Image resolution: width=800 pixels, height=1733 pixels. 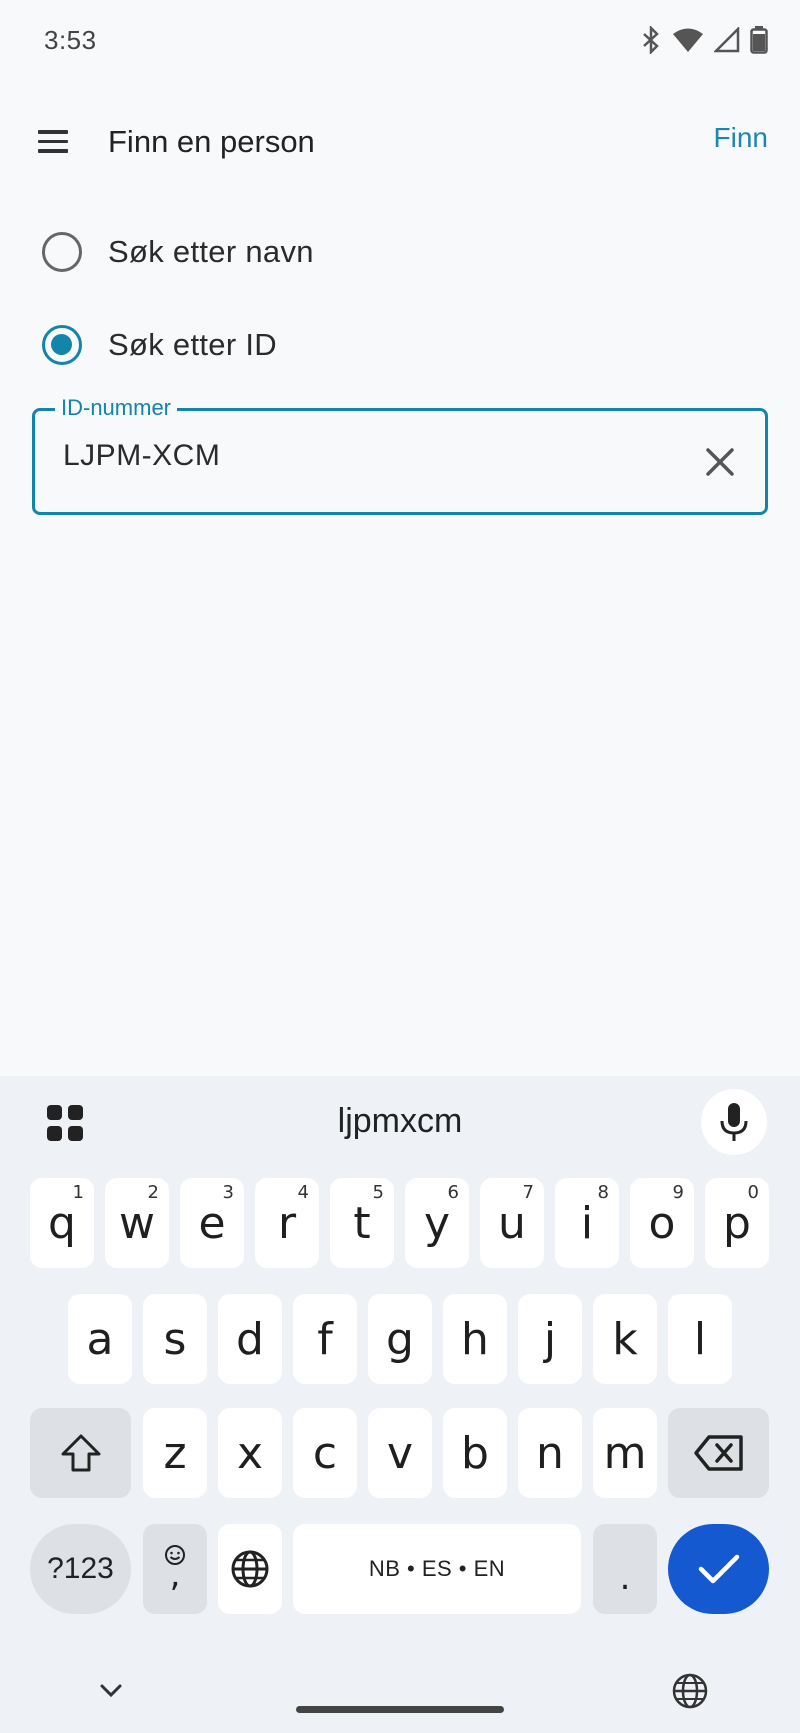 I want to click on key-label: i, so click(x=587, y=1223).